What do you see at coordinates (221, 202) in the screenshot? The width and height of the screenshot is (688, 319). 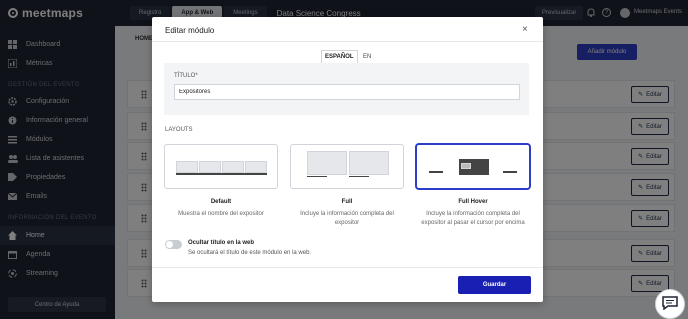 I see `layout-name: Default` at bounding box center [221, 202].